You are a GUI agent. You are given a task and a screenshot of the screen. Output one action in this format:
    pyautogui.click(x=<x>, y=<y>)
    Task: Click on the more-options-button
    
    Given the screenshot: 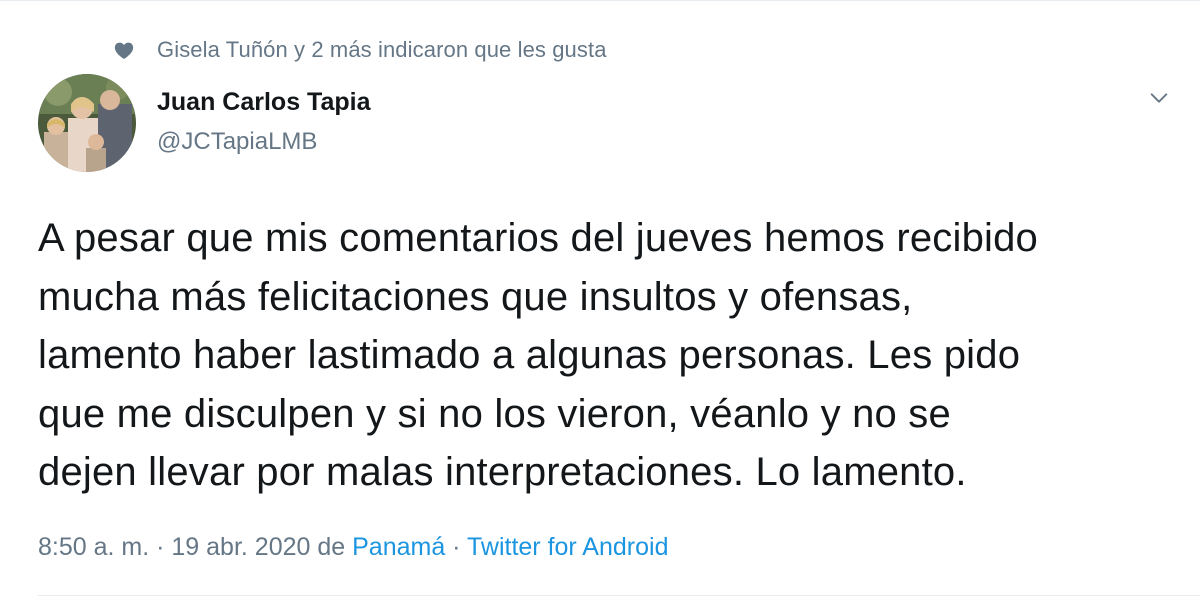 What is the action you would take?
    pyautogui.click(x=1159, y=98)
    